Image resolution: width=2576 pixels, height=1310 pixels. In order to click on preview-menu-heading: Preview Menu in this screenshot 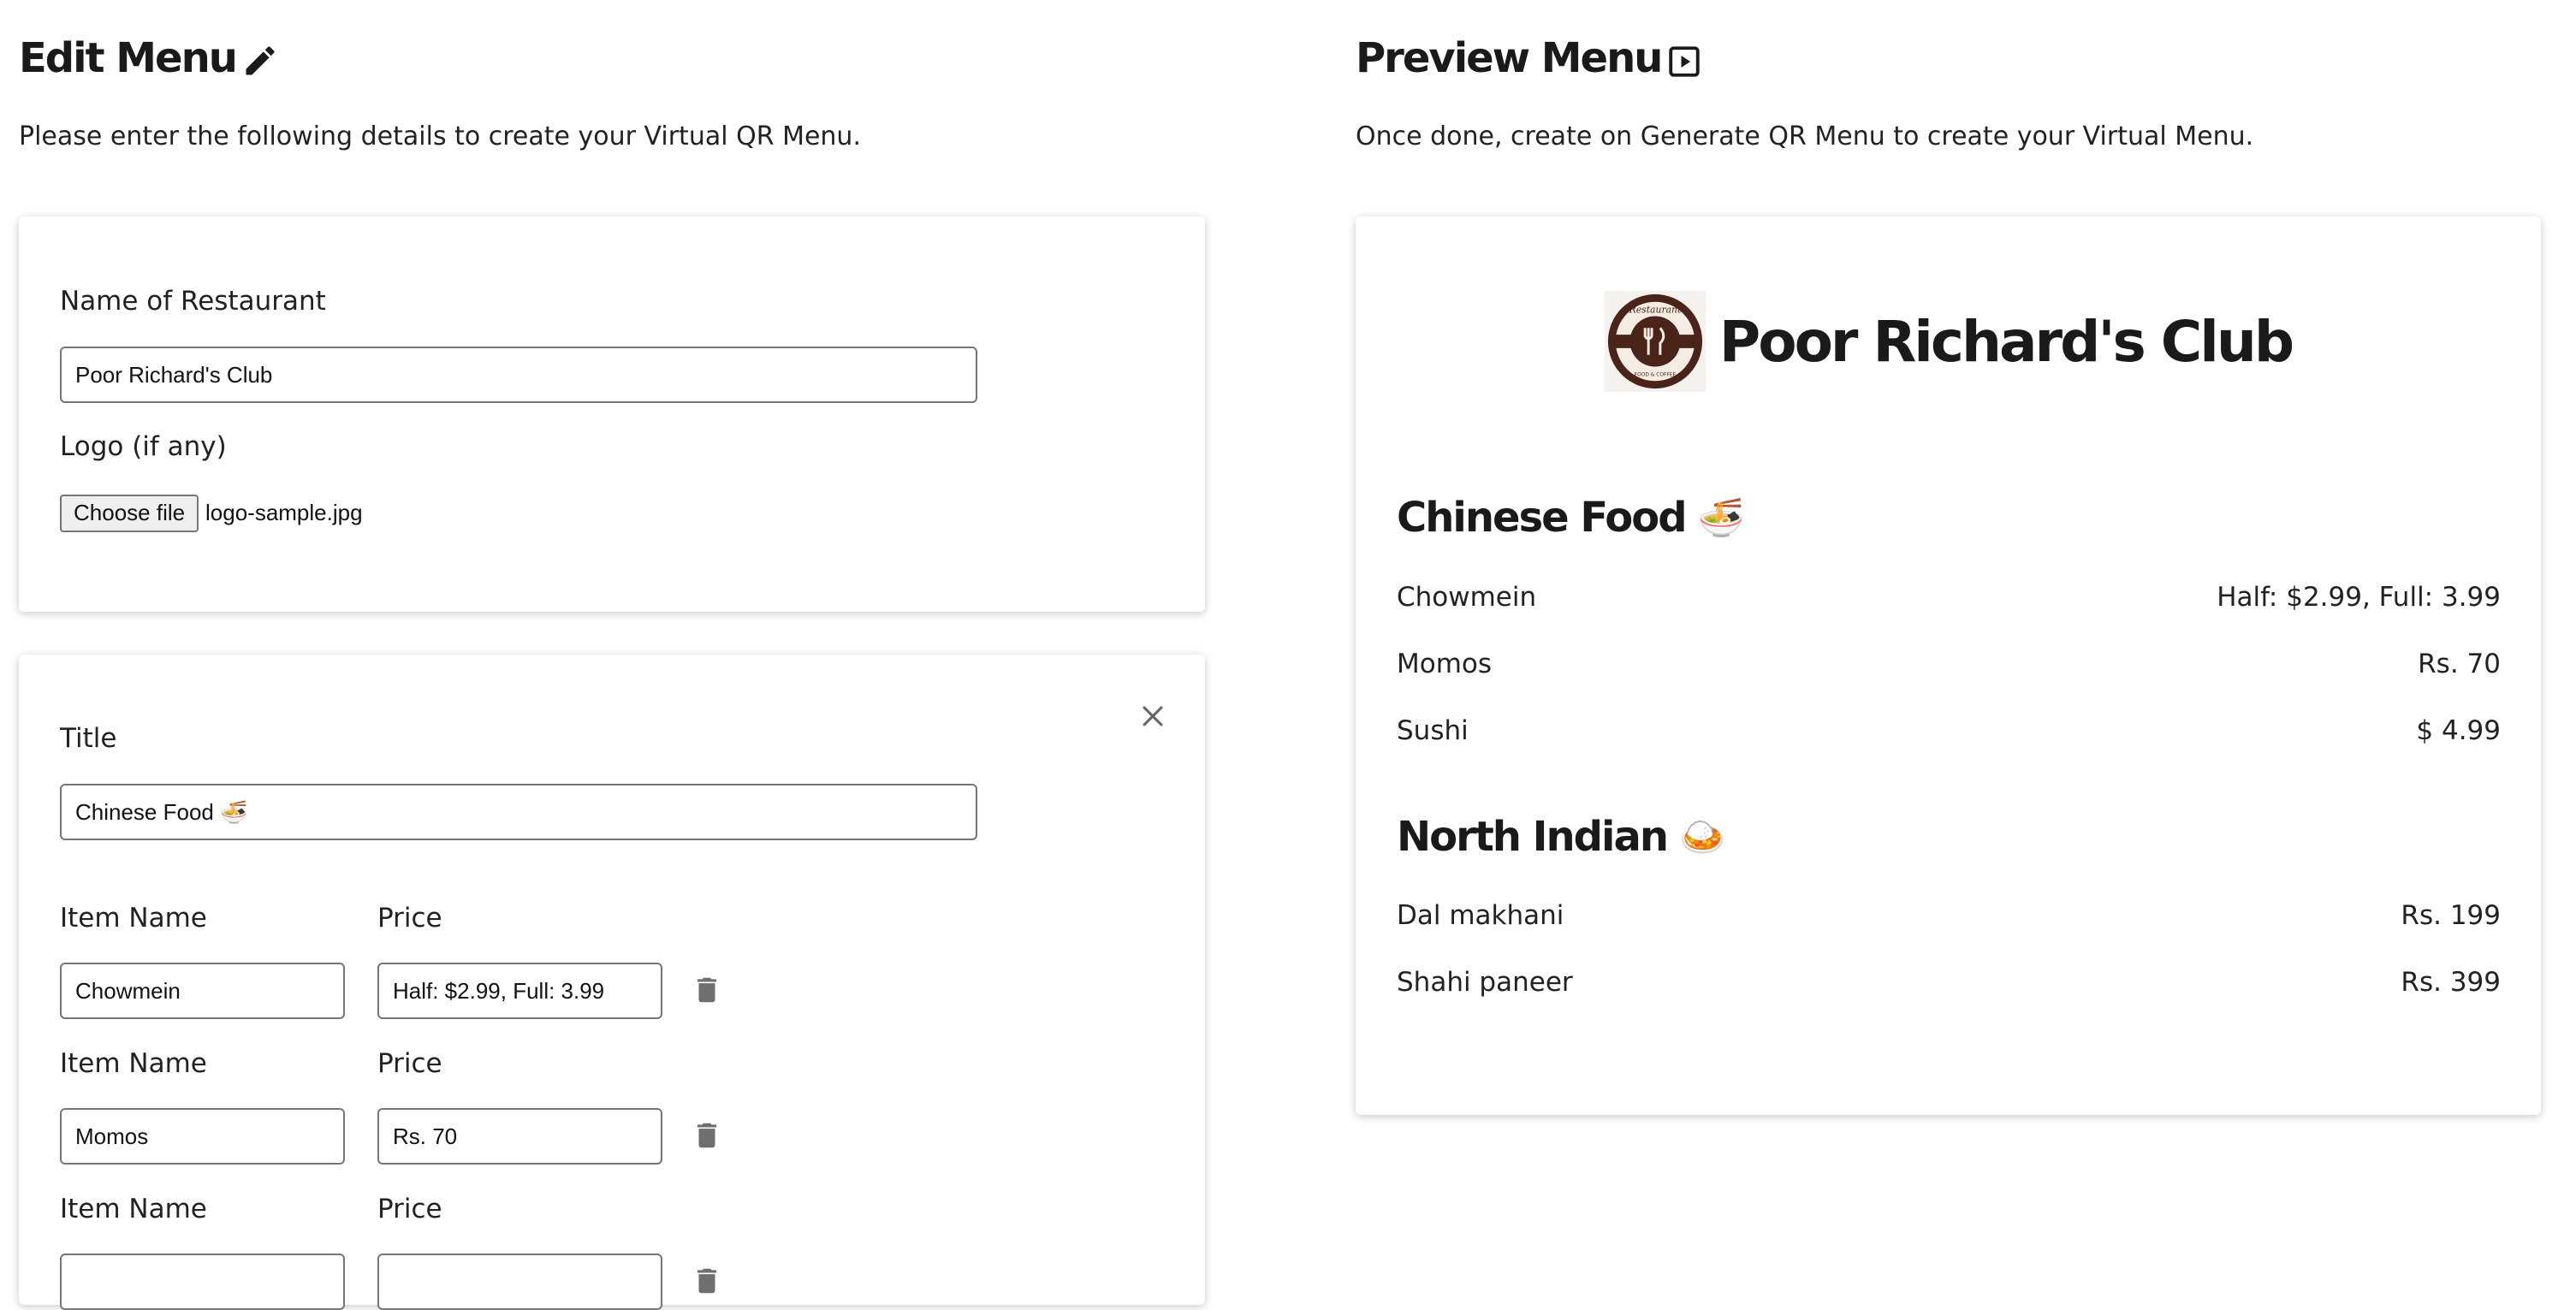, I will do `click(1529, 58)`.